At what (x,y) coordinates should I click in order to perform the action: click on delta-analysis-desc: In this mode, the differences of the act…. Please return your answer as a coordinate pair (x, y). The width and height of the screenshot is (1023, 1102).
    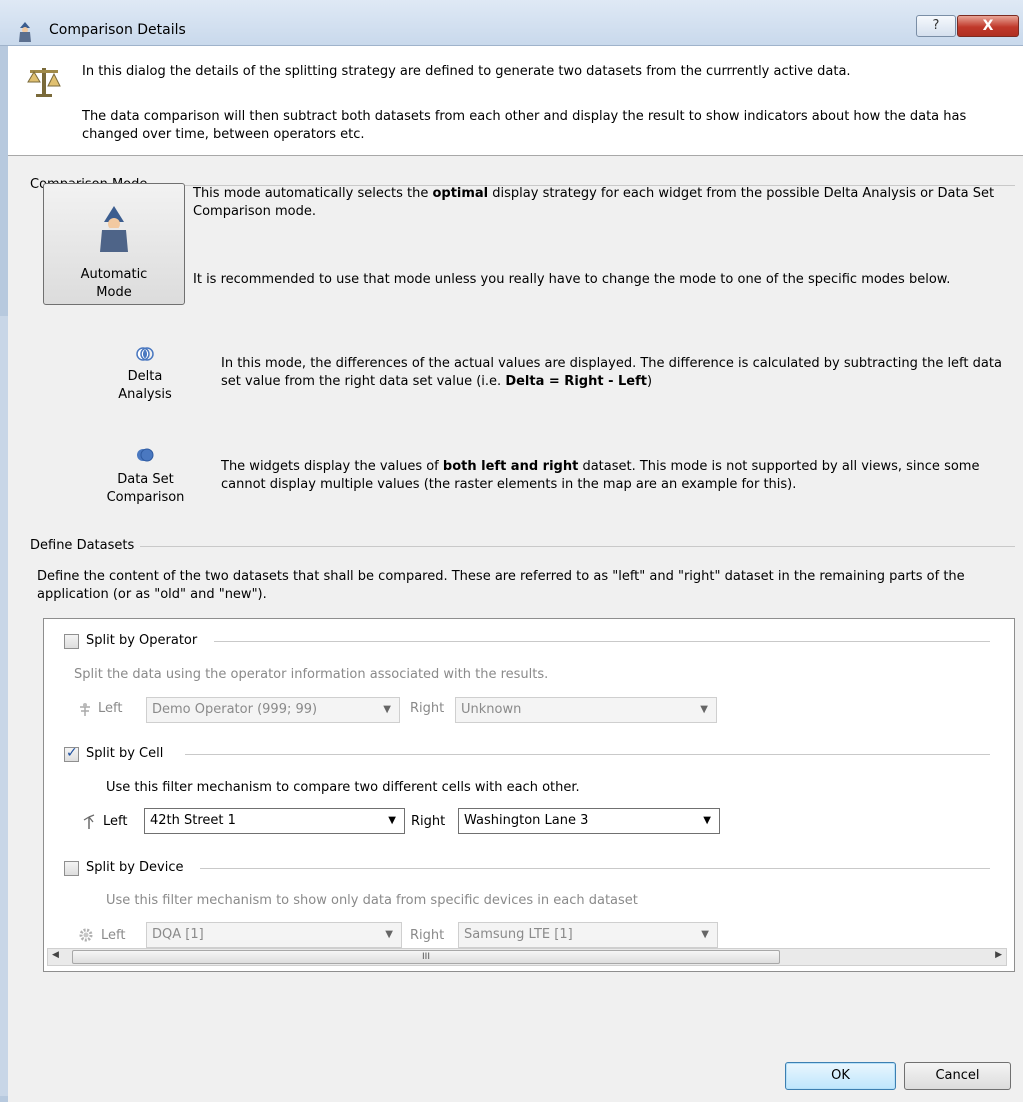
    Looking at the image, I should click on (611, 372).